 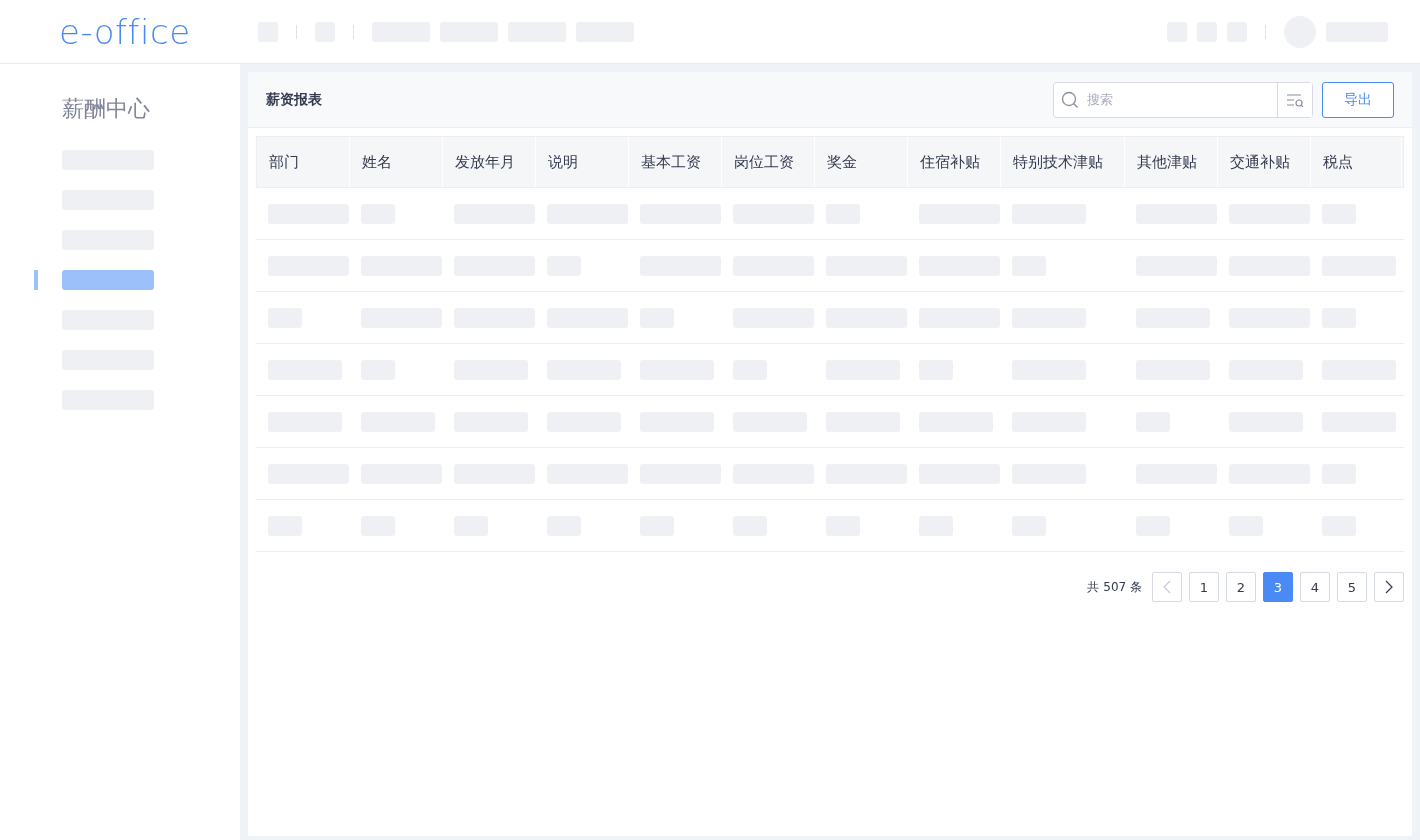 I want to click on column-header: 部门, so click(x=303, y=162).